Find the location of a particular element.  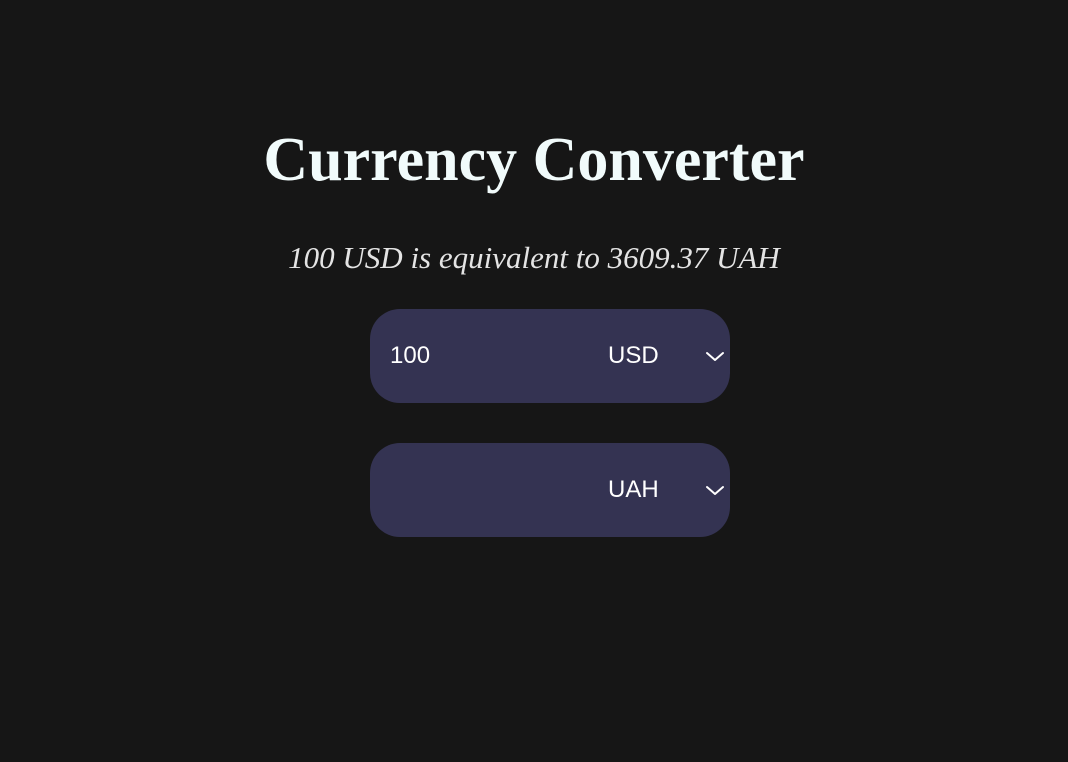

from-currency-code: USD is located at coordinates (633, 355).